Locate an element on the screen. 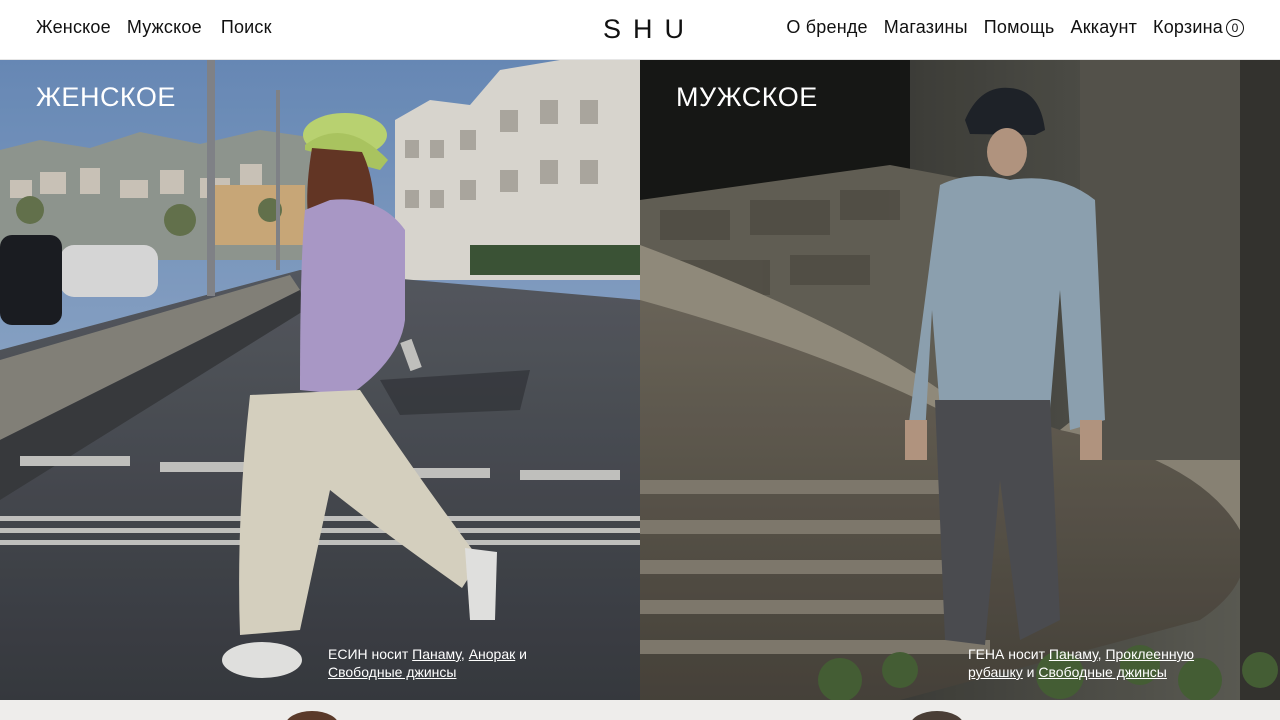  nav-account-link: Аккаунт is located at coordinates (1103, 27).